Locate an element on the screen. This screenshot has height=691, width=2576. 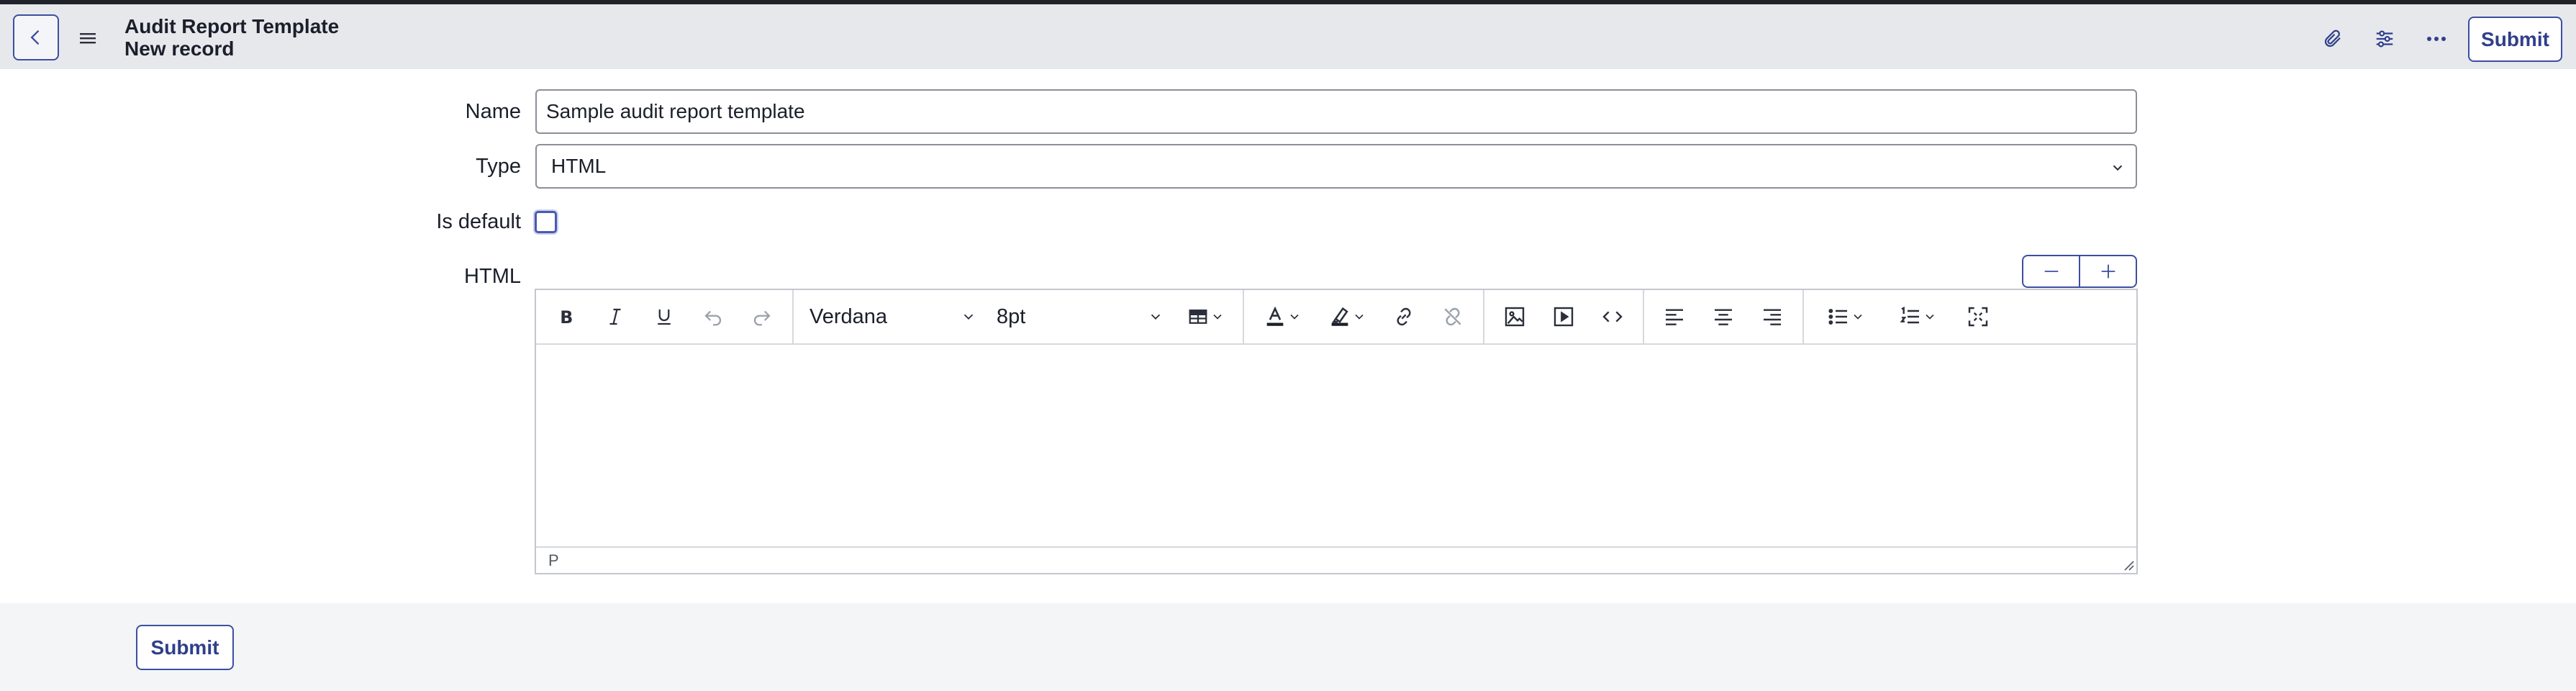
numbered-list-button is located at coordinates (1918, 317).